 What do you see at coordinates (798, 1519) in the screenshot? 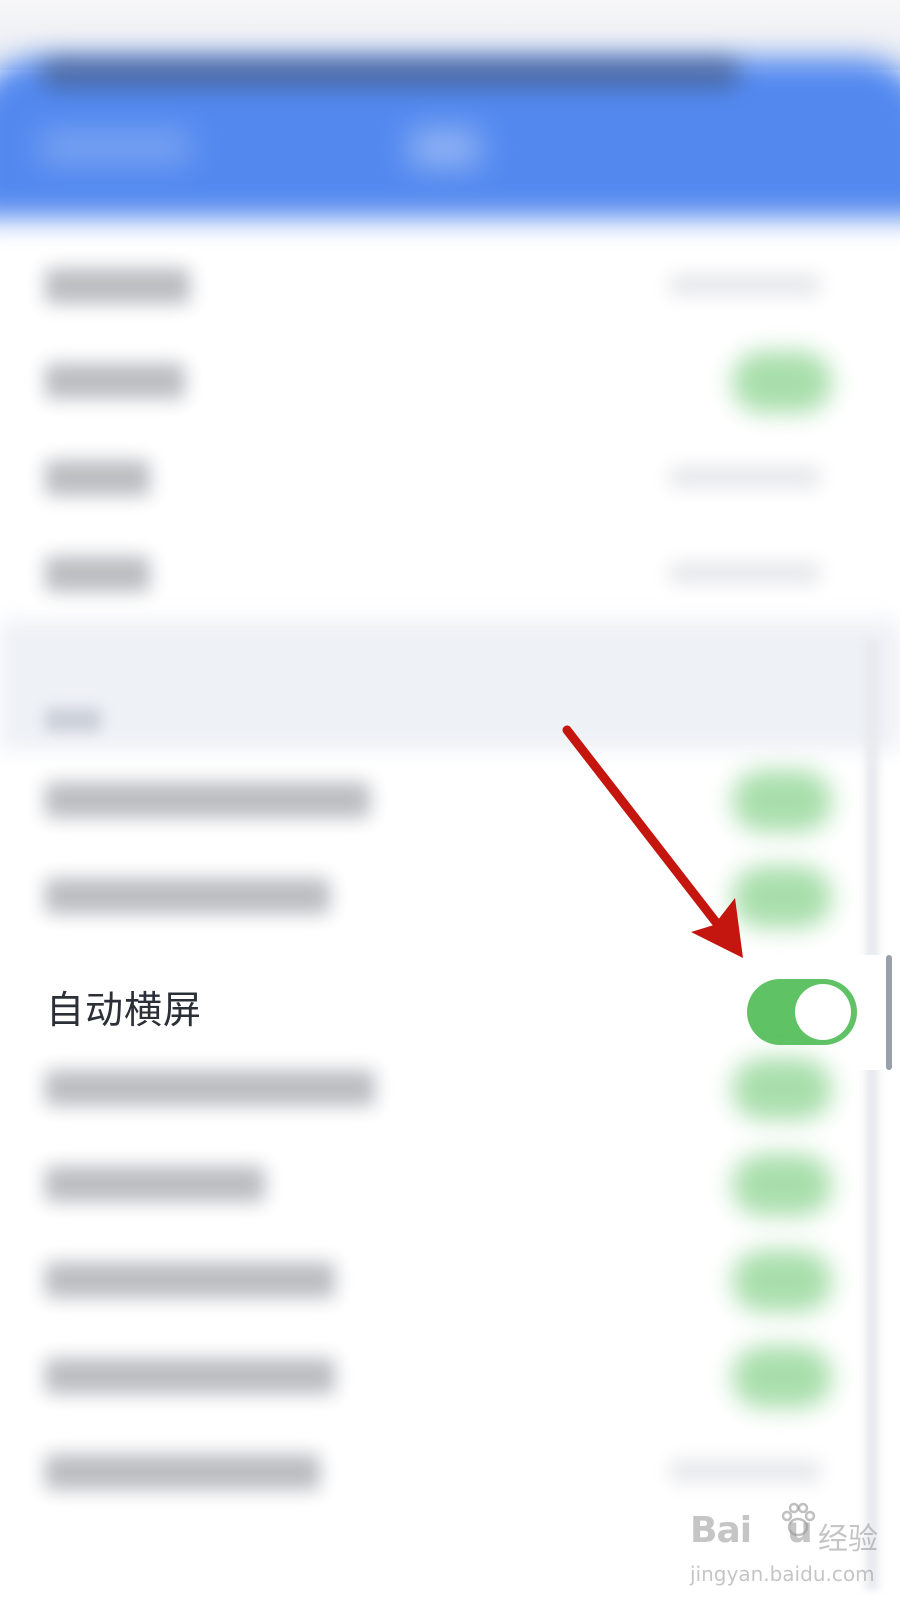
I see `paw-logo-icon` at bounding box center [798, 1519].